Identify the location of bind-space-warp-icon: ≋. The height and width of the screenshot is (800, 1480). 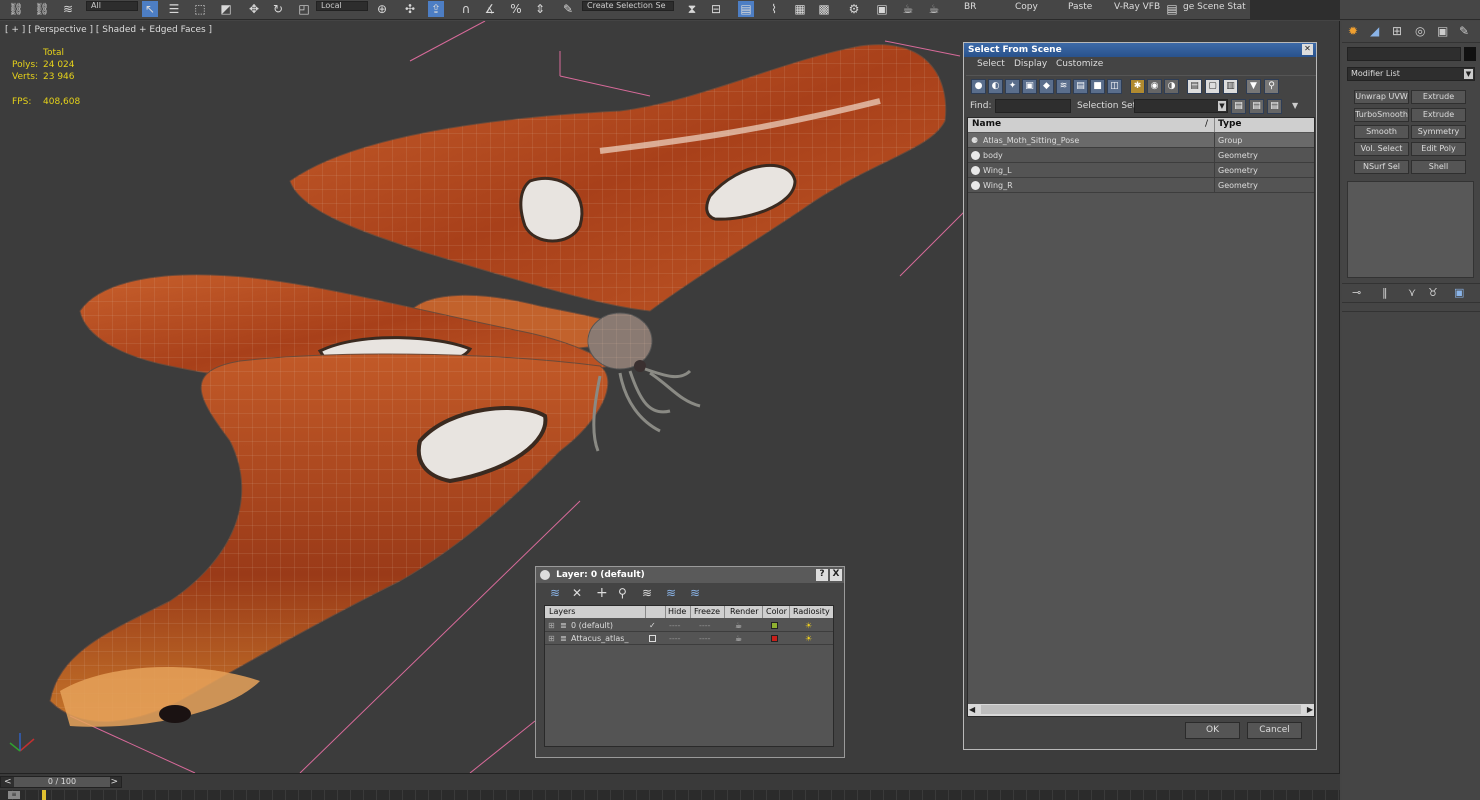
(68, 9).